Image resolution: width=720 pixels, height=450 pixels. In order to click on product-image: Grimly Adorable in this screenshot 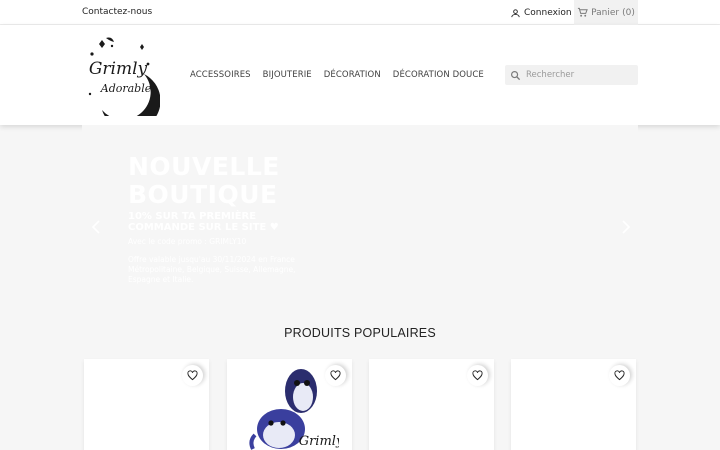, I will do `click(289, 405)`.